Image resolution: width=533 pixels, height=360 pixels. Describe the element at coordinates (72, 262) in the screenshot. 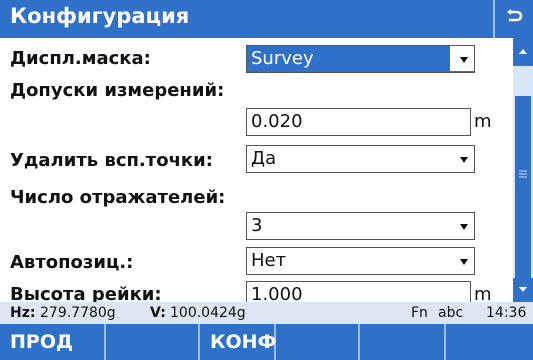

I see `autopos-label: Автопозиц.:` at that location.